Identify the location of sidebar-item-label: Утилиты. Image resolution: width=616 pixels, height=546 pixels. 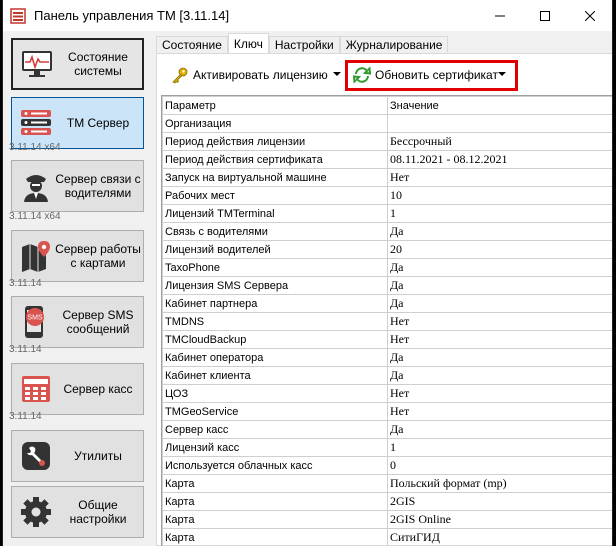
(98, 456).